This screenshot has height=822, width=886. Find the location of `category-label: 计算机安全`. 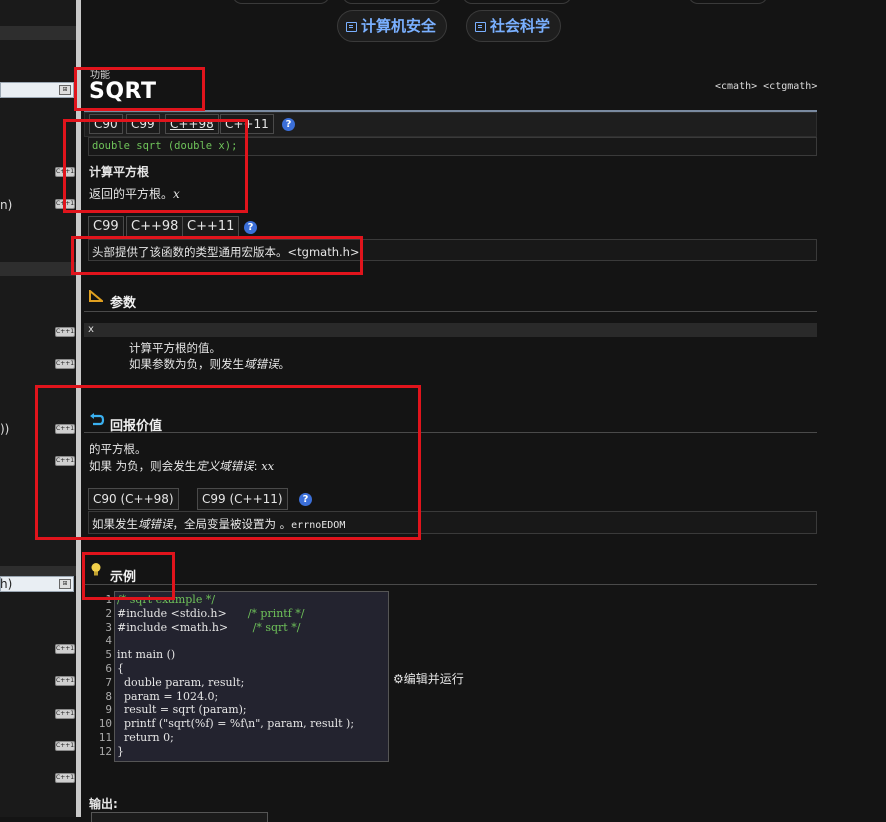

category-label: 计算机安全 is located at coordinates (399, 26).